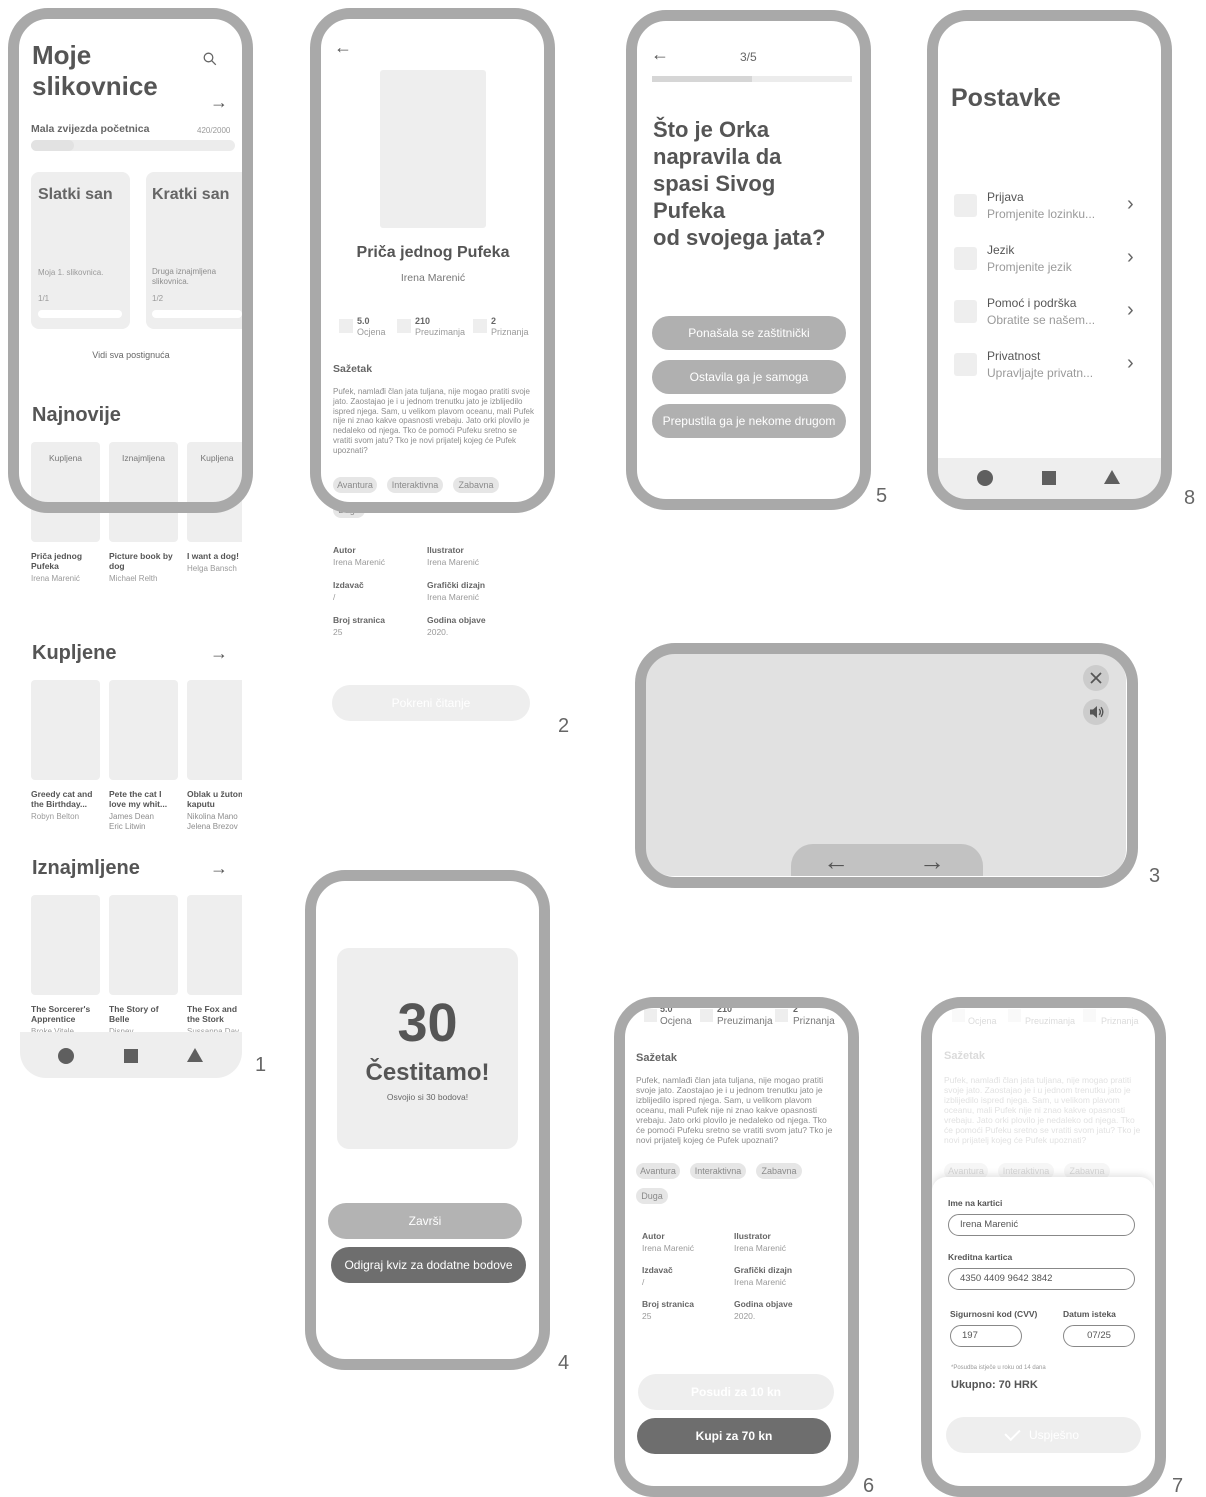 The image size is (1206, 1497). I want to click on book-title: Oblak u žutom kaputu, so click(214, 799).